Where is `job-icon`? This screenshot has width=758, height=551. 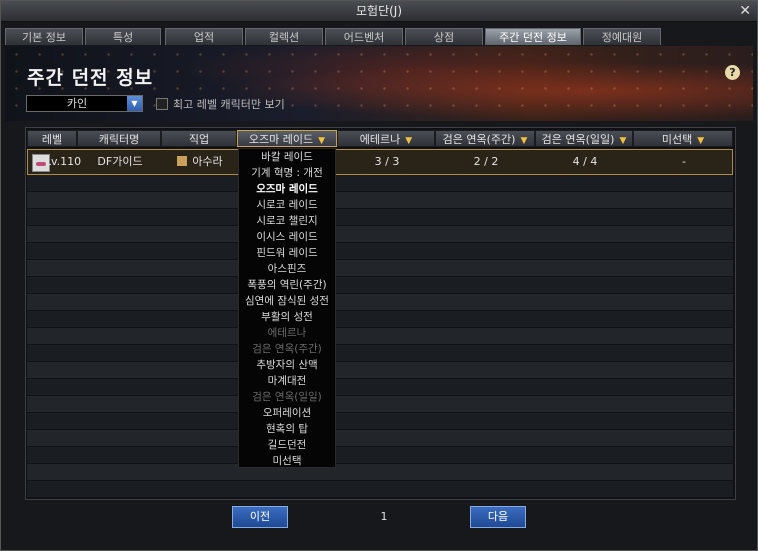
job-icon is located at coordinates (182, 161).